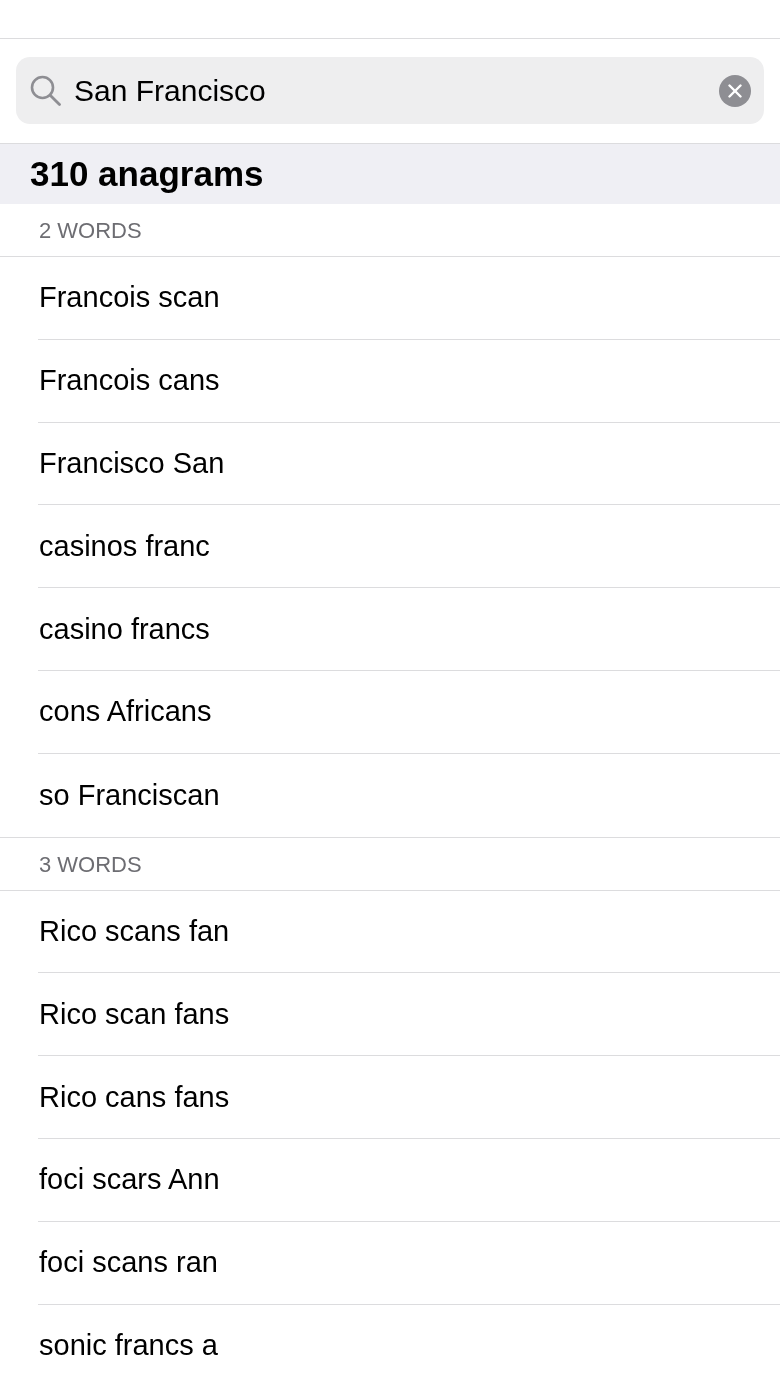 This screenshot has width=780, height=1387. What do you see at coordinates (125, 712) in the screenshot?
I see `anagram-item: cons Africans` at bounding box center [125, 712].